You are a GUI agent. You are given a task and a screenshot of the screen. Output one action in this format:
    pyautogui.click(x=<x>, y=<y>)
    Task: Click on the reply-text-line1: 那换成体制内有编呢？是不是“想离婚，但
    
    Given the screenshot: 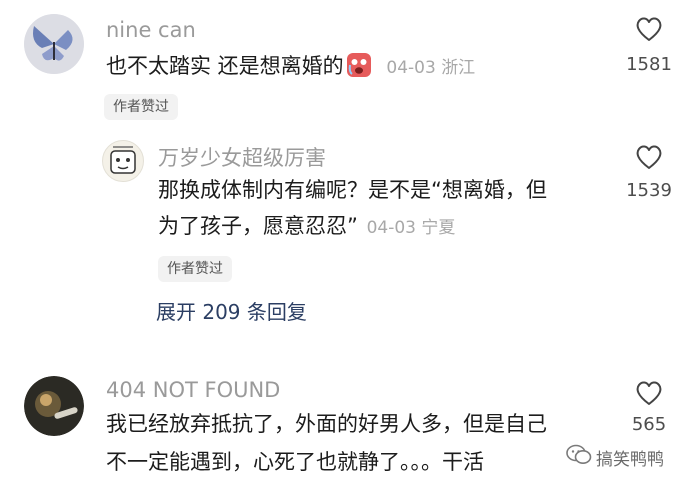 What is the action you would take?
    pyautogui.click(x=352, y=190)
    